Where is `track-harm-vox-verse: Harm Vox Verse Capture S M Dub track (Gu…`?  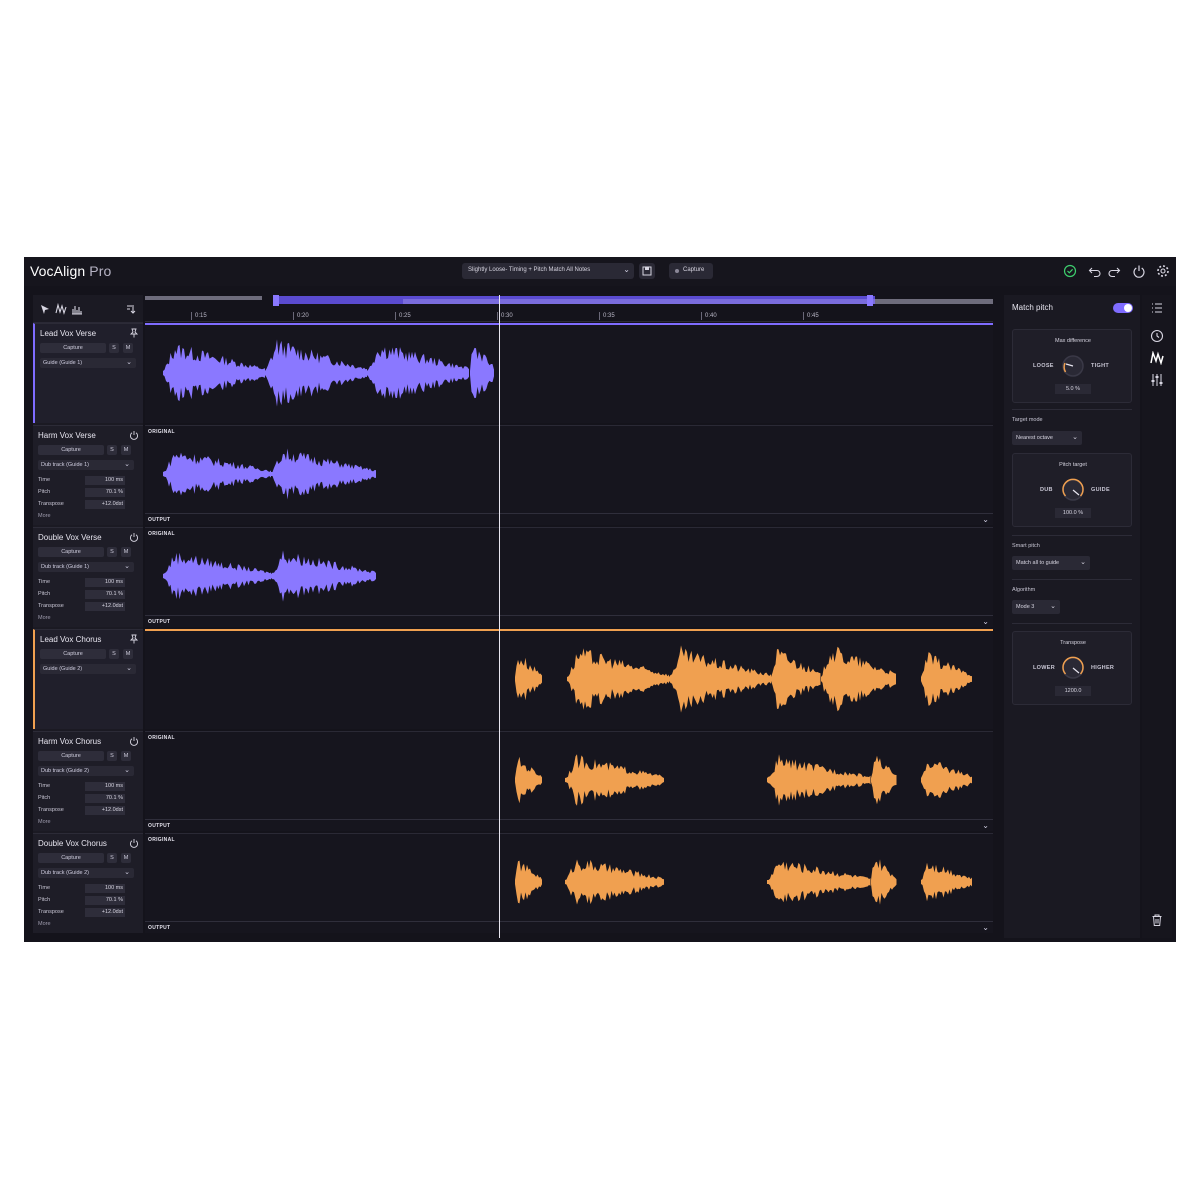
track-harm-vox-verse: Harm Vox Verse Capture S M Dub track (Gu… is located at coordinates (88, 475).